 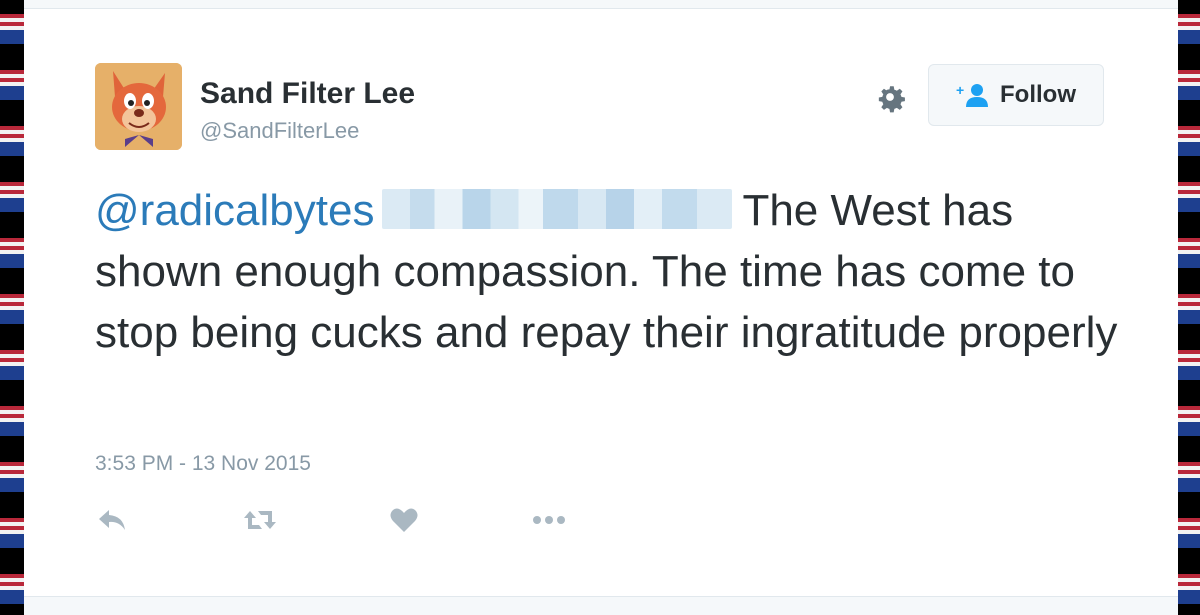 What do you see at coordinates (890, 97) in the screenshot?
I see `gear-icon` at bounding box center [890, 97].